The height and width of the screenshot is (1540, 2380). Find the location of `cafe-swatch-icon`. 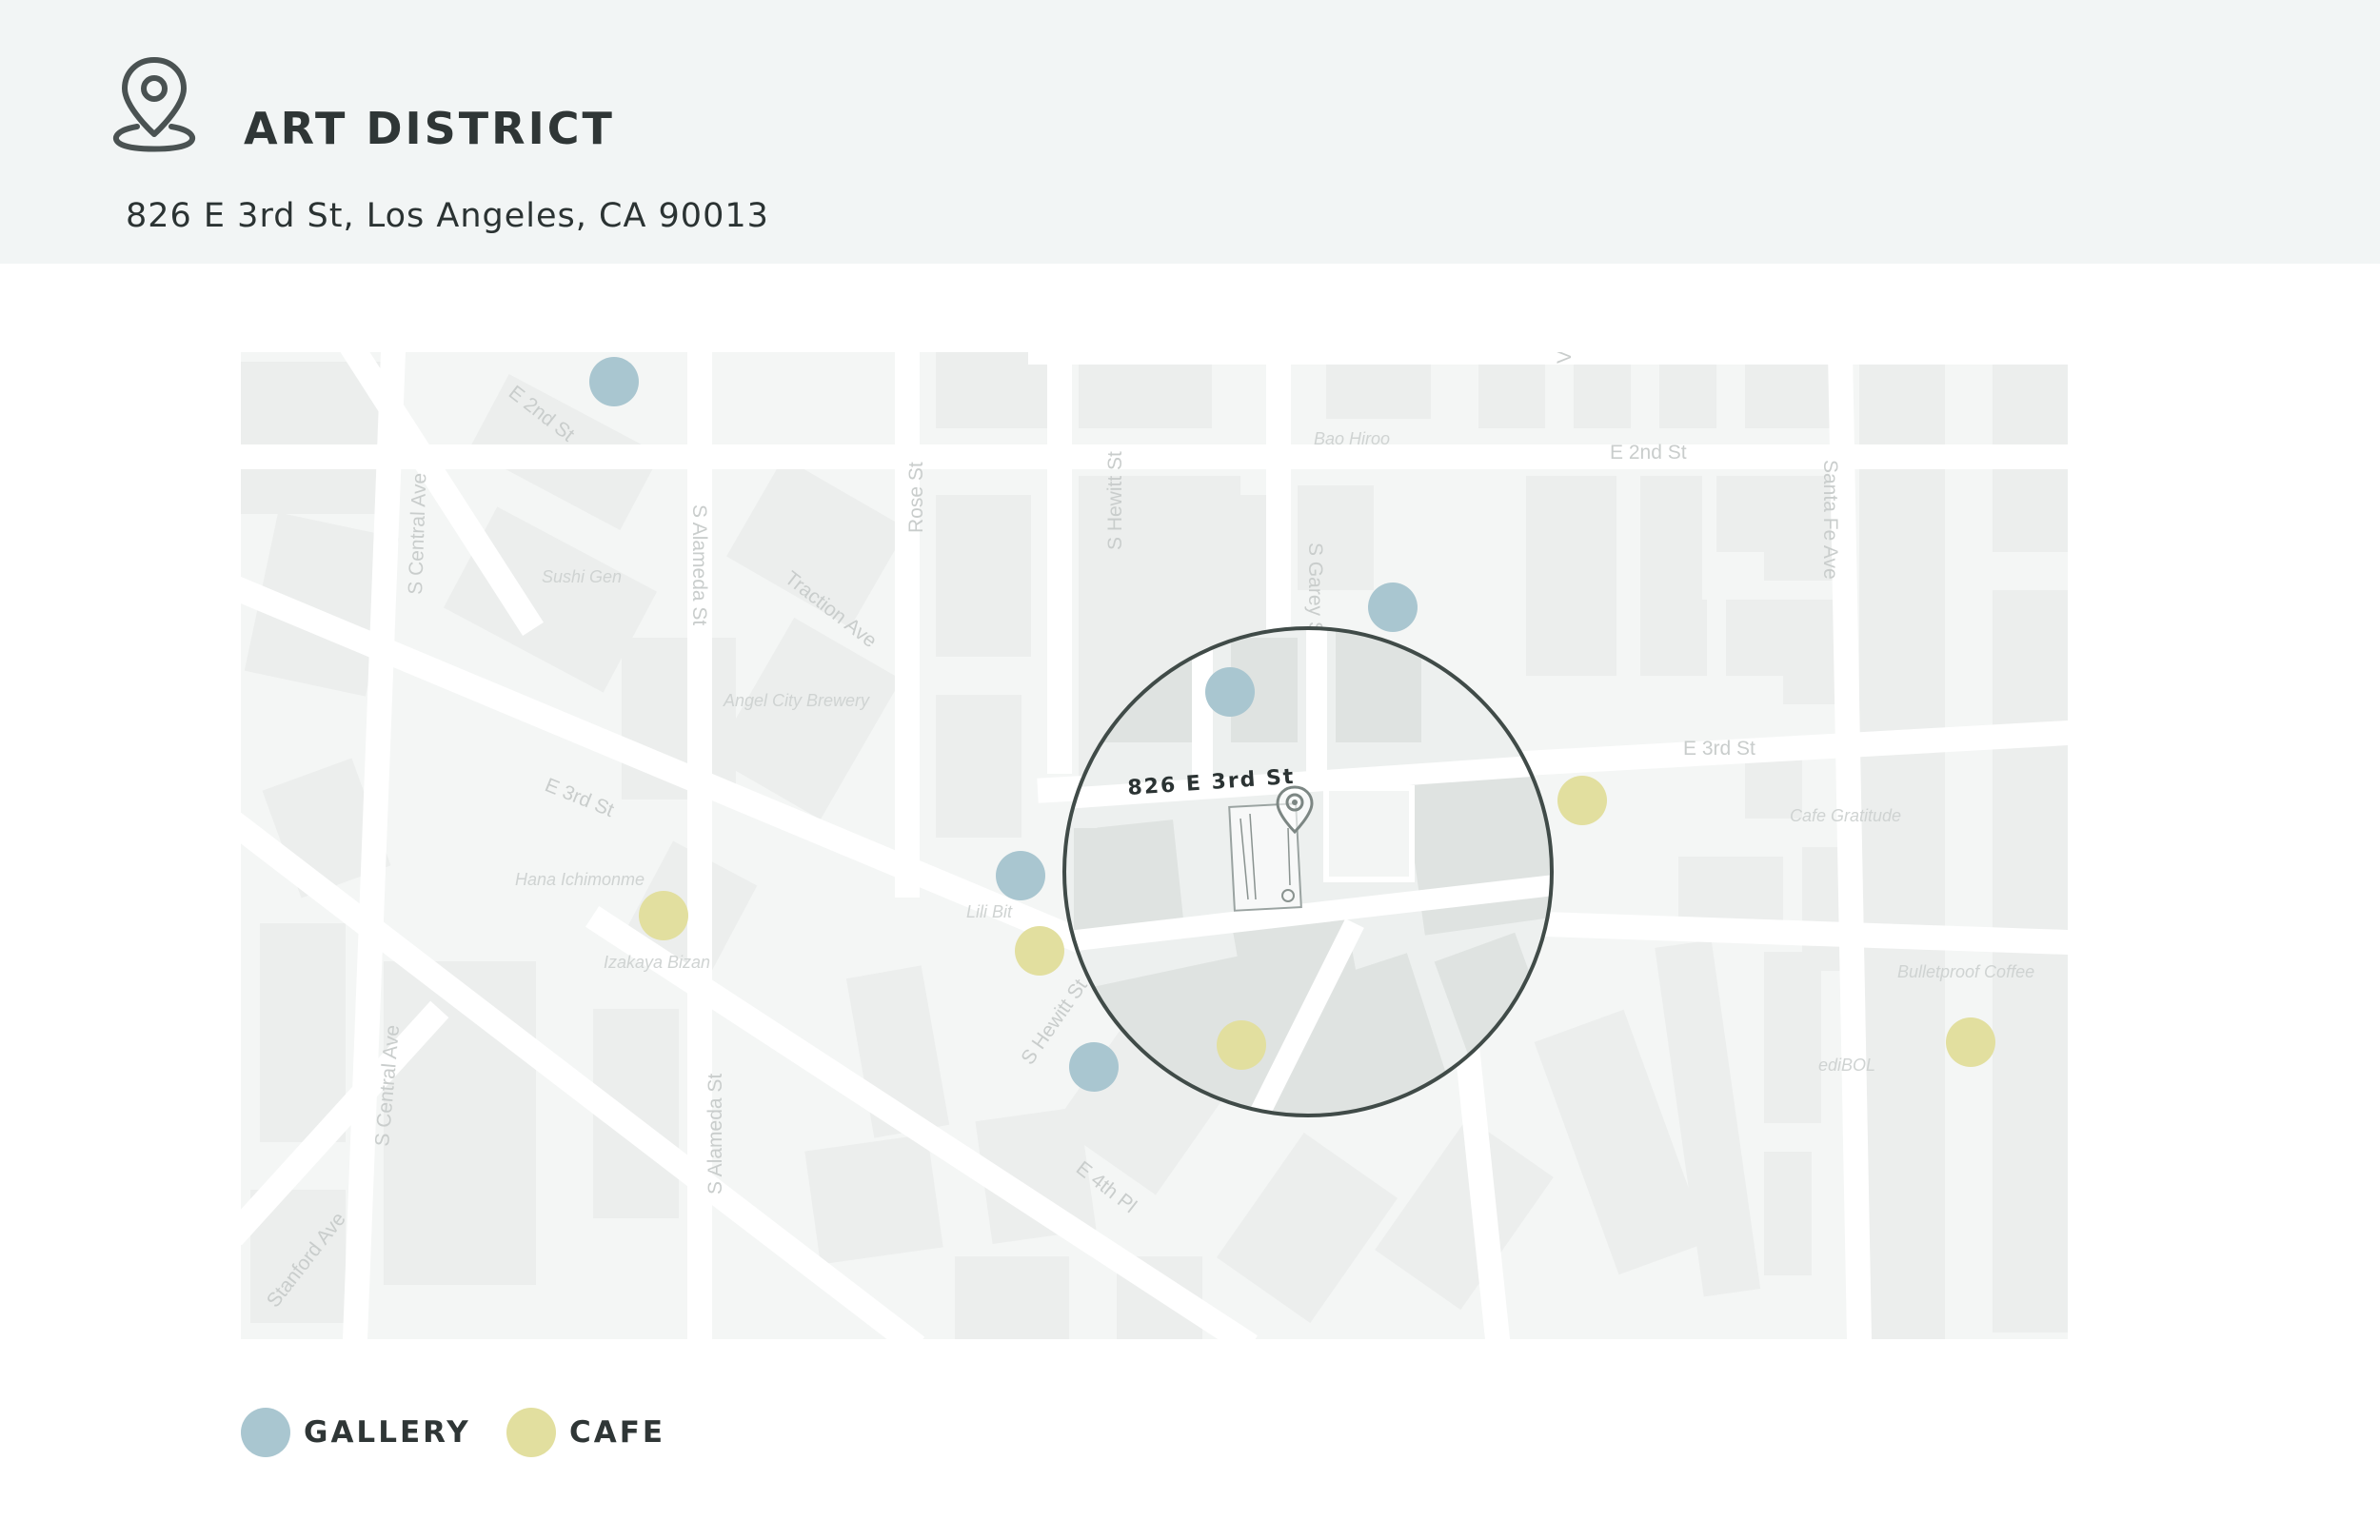

cafe-swatch-icon is located at coordinates (531, 1432).